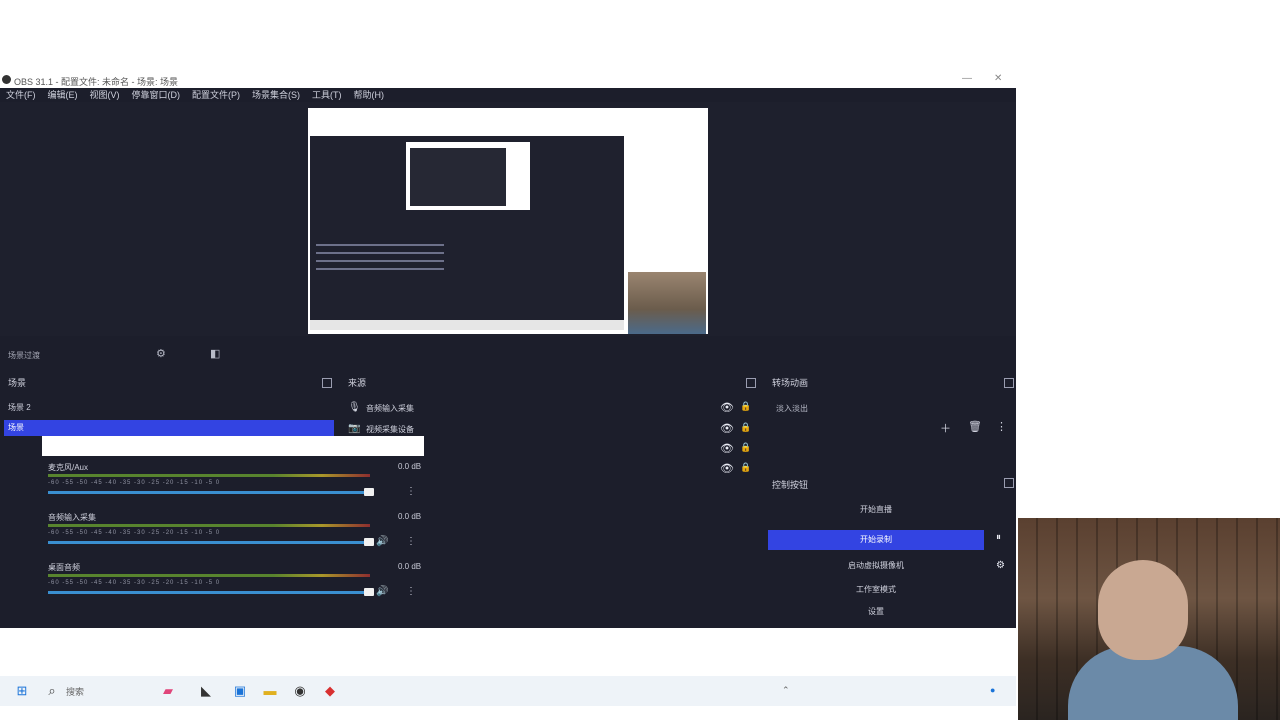 This screenshot has width=1280, height=720. Describe the element at coordinates (270, 691) in the screenshot. I see `folder-icon: ▬` at that location.